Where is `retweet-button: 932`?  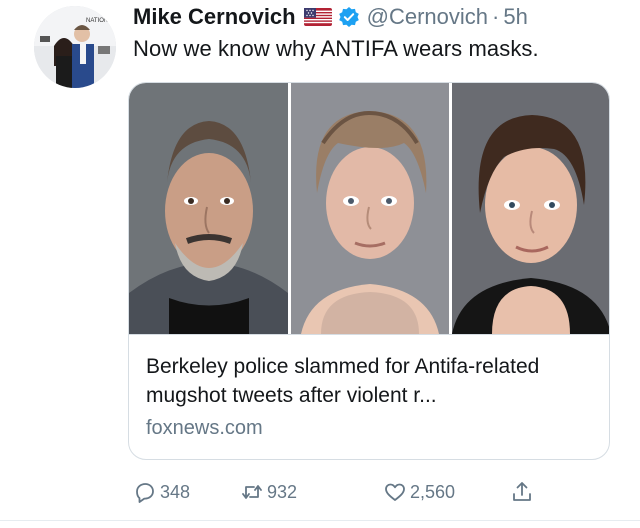 retweet-button: 932 is located at coordinates (268, 492).